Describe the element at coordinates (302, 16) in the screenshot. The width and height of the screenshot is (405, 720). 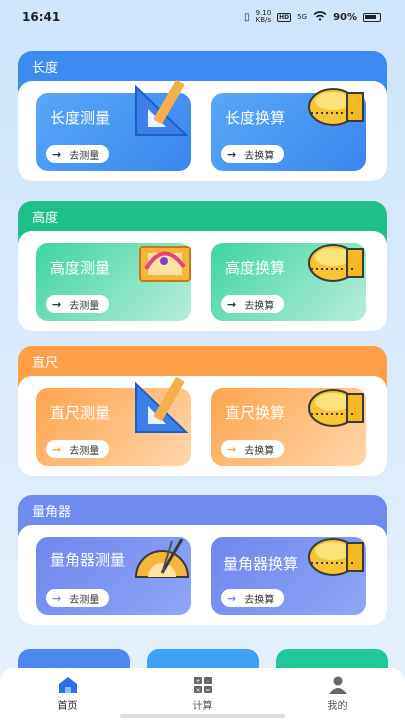
I see `signal-icon: 5G` at that location.